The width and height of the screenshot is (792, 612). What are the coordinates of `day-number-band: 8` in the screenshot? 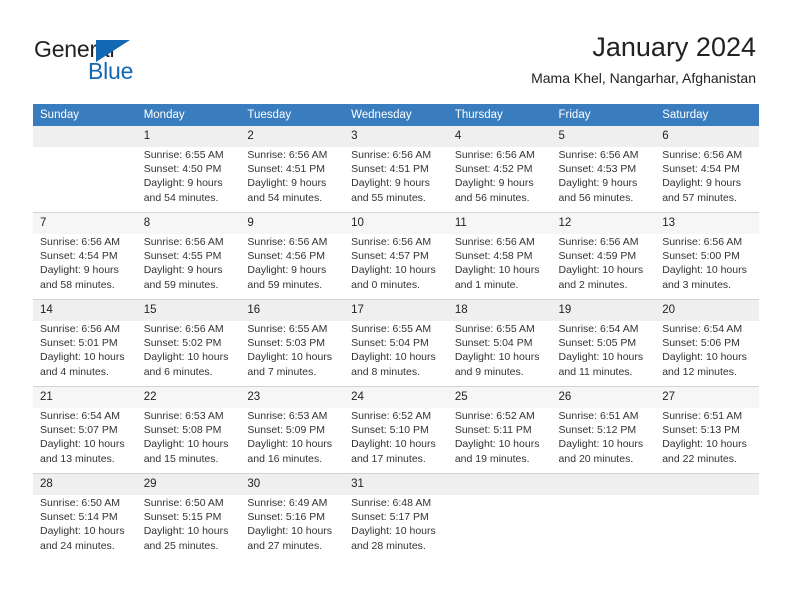 It's located at (188, 223).